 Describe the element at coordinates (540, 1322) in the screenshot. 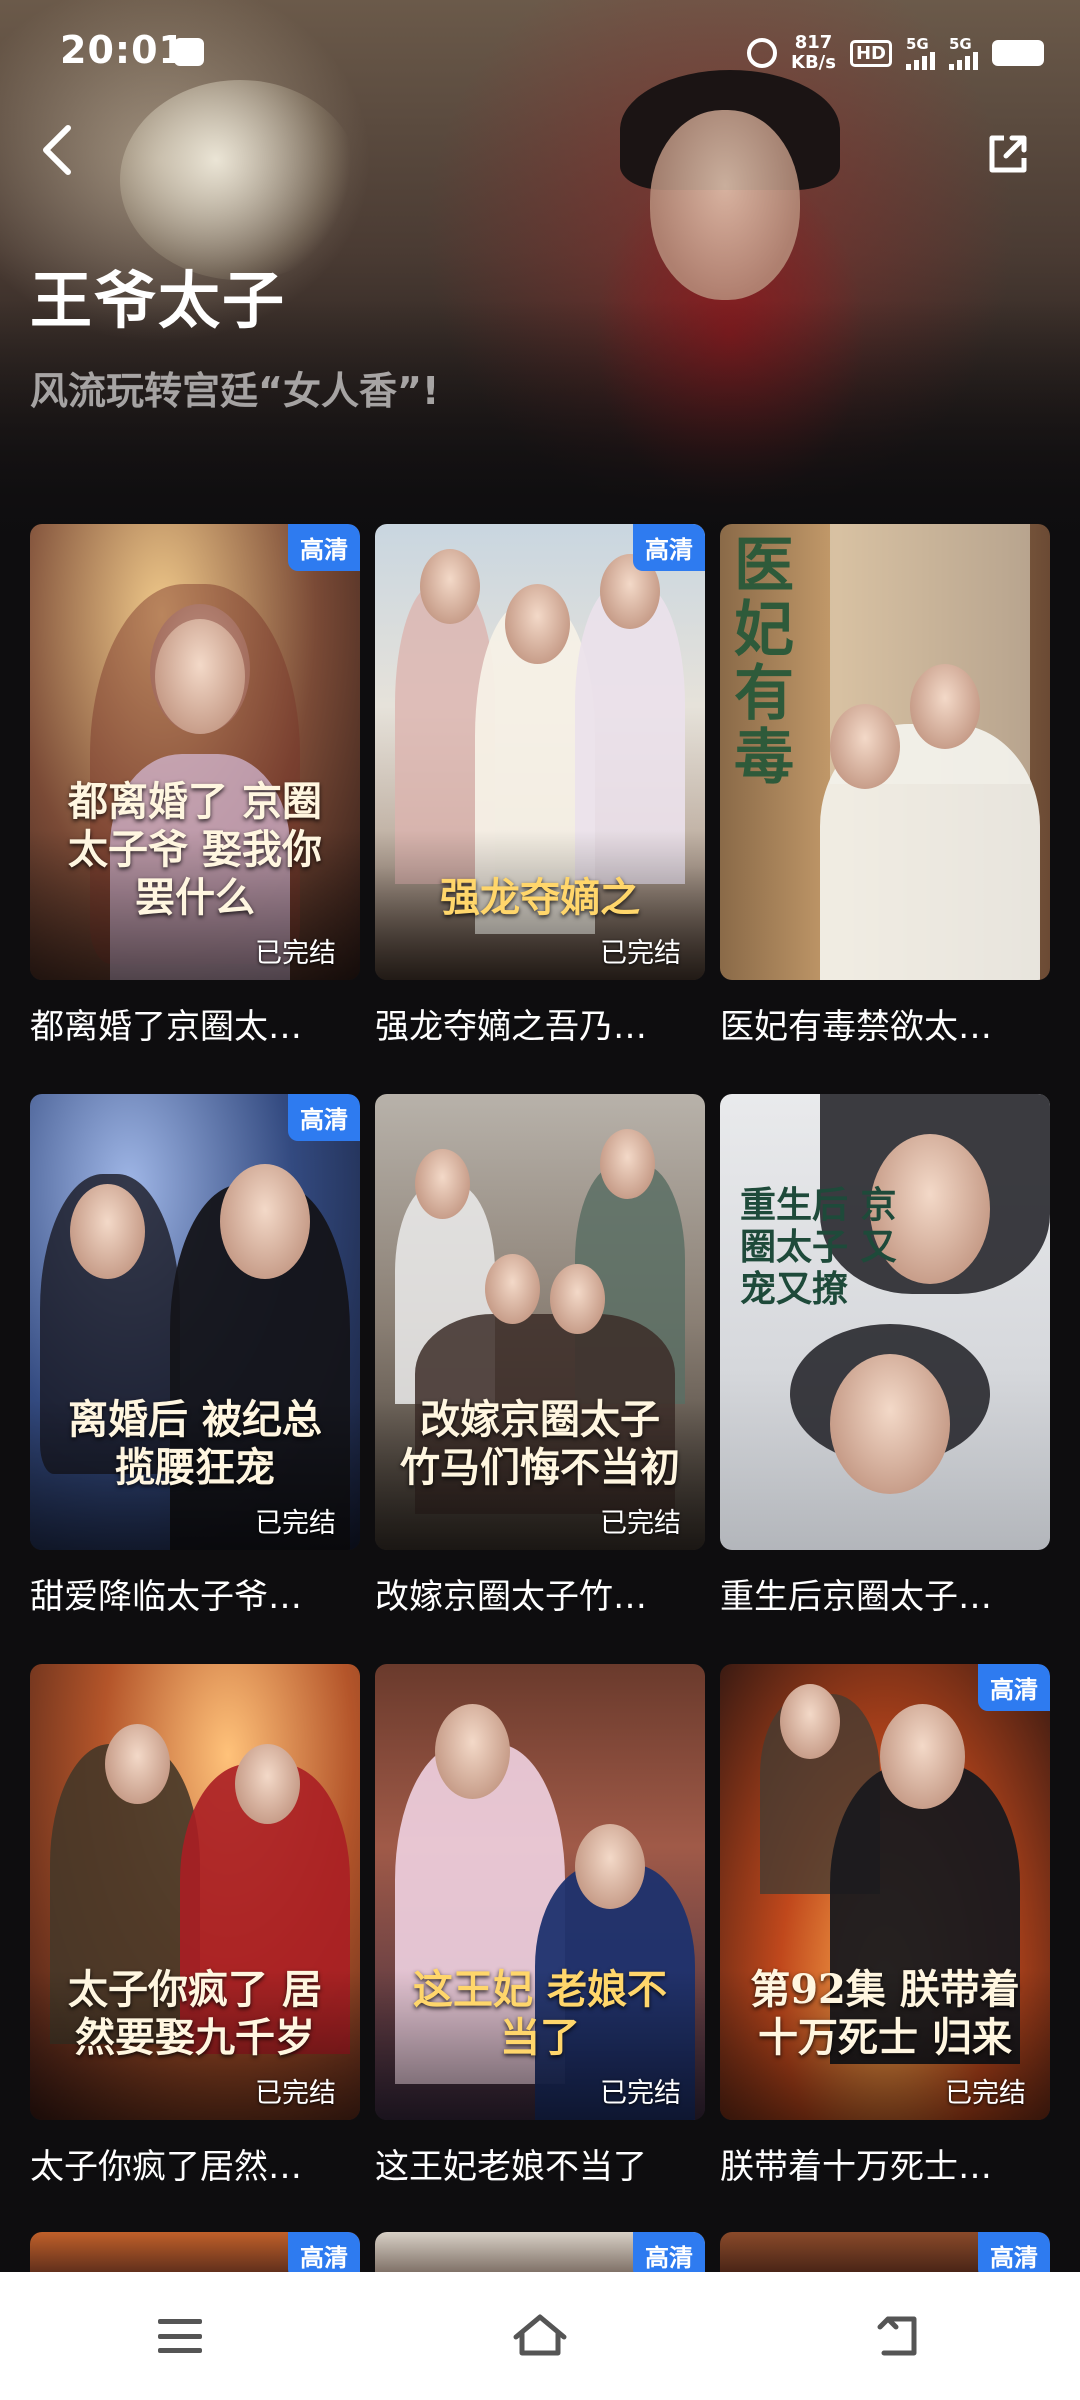

I see `drama-poster: 改嫁京圈太子 竹马们悔不当初 已完结` at that location.